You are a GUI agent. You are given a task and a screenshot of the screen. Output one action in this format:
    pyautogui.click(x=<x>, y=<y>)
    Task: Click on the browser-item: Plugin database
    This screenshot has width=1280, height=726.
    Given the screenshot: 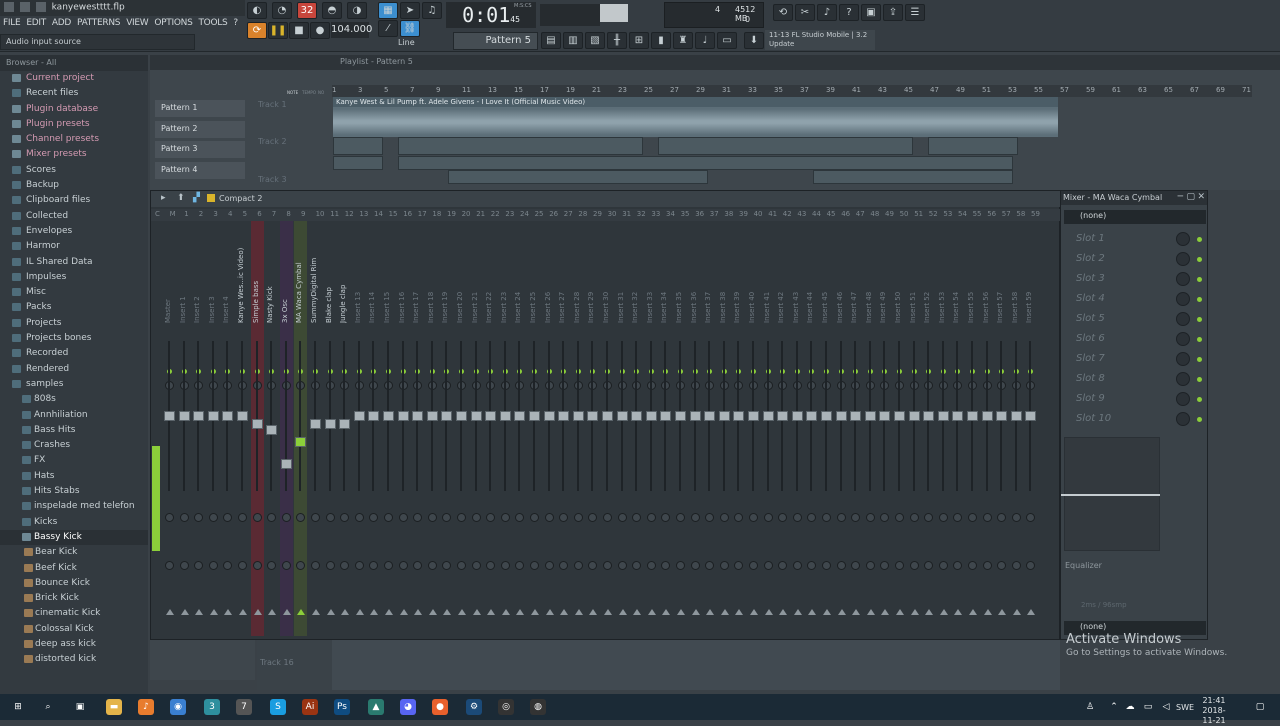 What is the action you would take?
    pyautogui.click(x=74, y=109)
    